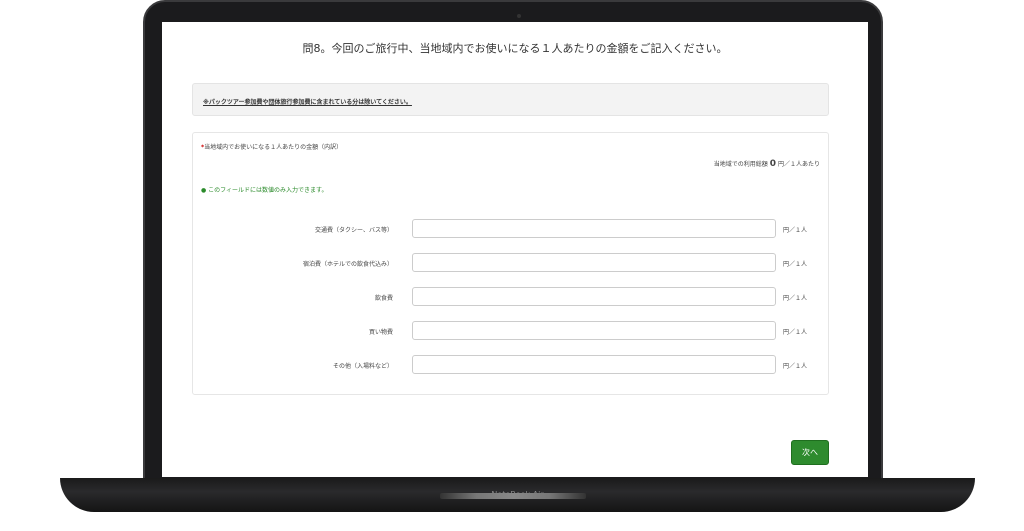 Image resolution: width=1024 pixels, height=531 pixels. Describe the element at coordinates (515, 48) in the screenshot. I see `page-title: 問8。今回のご旅行中、当地域内でお使いになる１人あたりの金額をご記入ください。` at that location.